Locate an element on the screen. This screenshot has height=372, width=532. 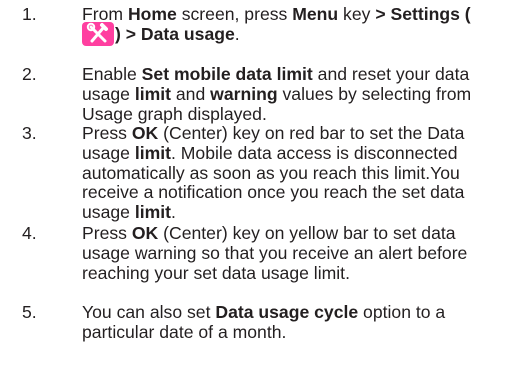
step-number: 5. is located at coordinates (29, 312).